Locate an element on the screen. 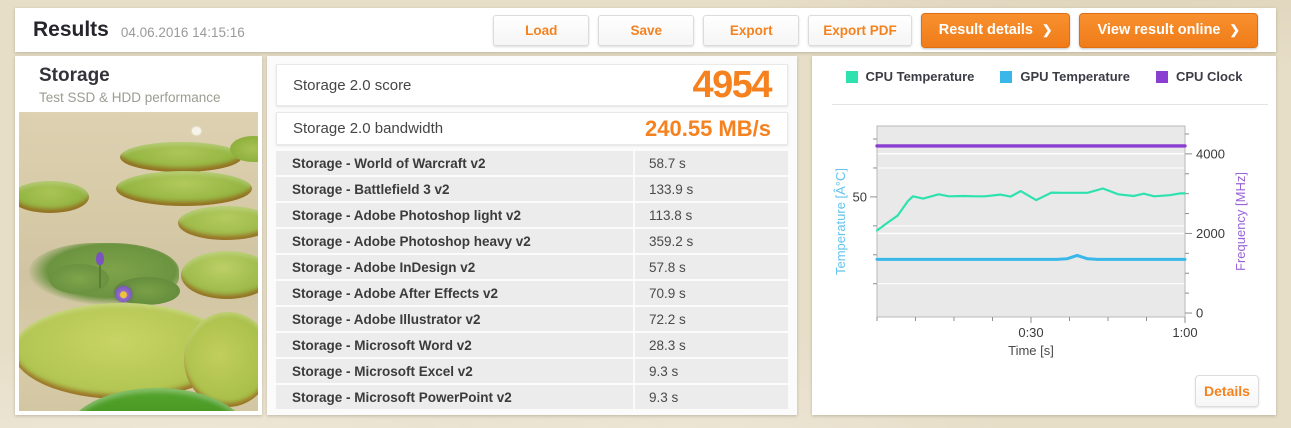 Image resolution: width=1291 pixels, height=428 pixels. table-row: Storage - Microsoft Word v2 28.3 s is located at coordinates (532, 345).